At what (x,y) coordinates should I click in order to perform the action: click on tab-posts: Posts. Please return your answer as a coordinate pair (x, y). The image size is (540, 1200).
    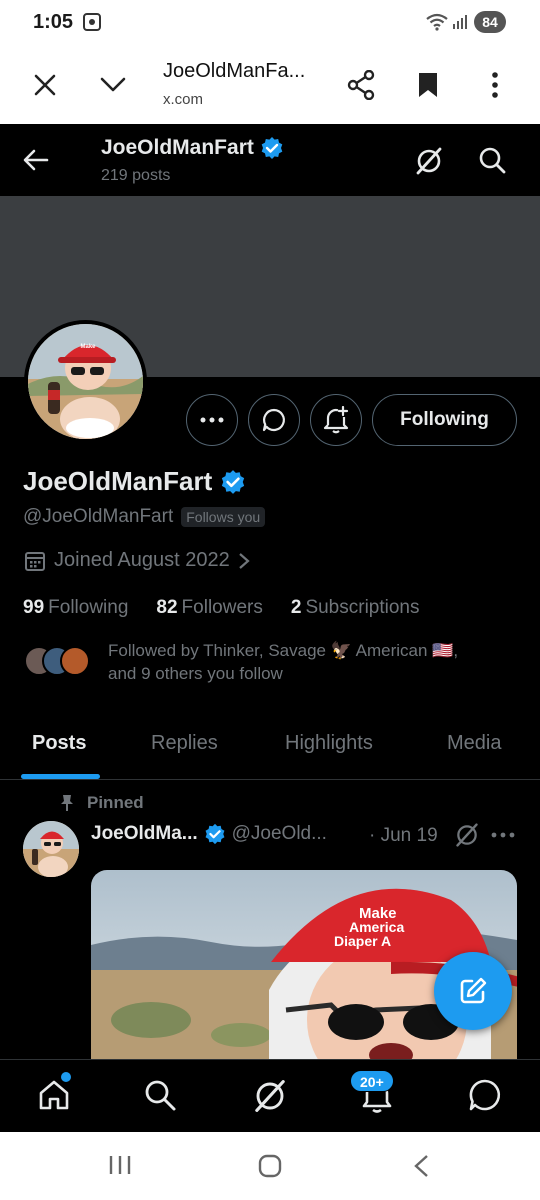
    Looking at the image, I should click on (59, 743).